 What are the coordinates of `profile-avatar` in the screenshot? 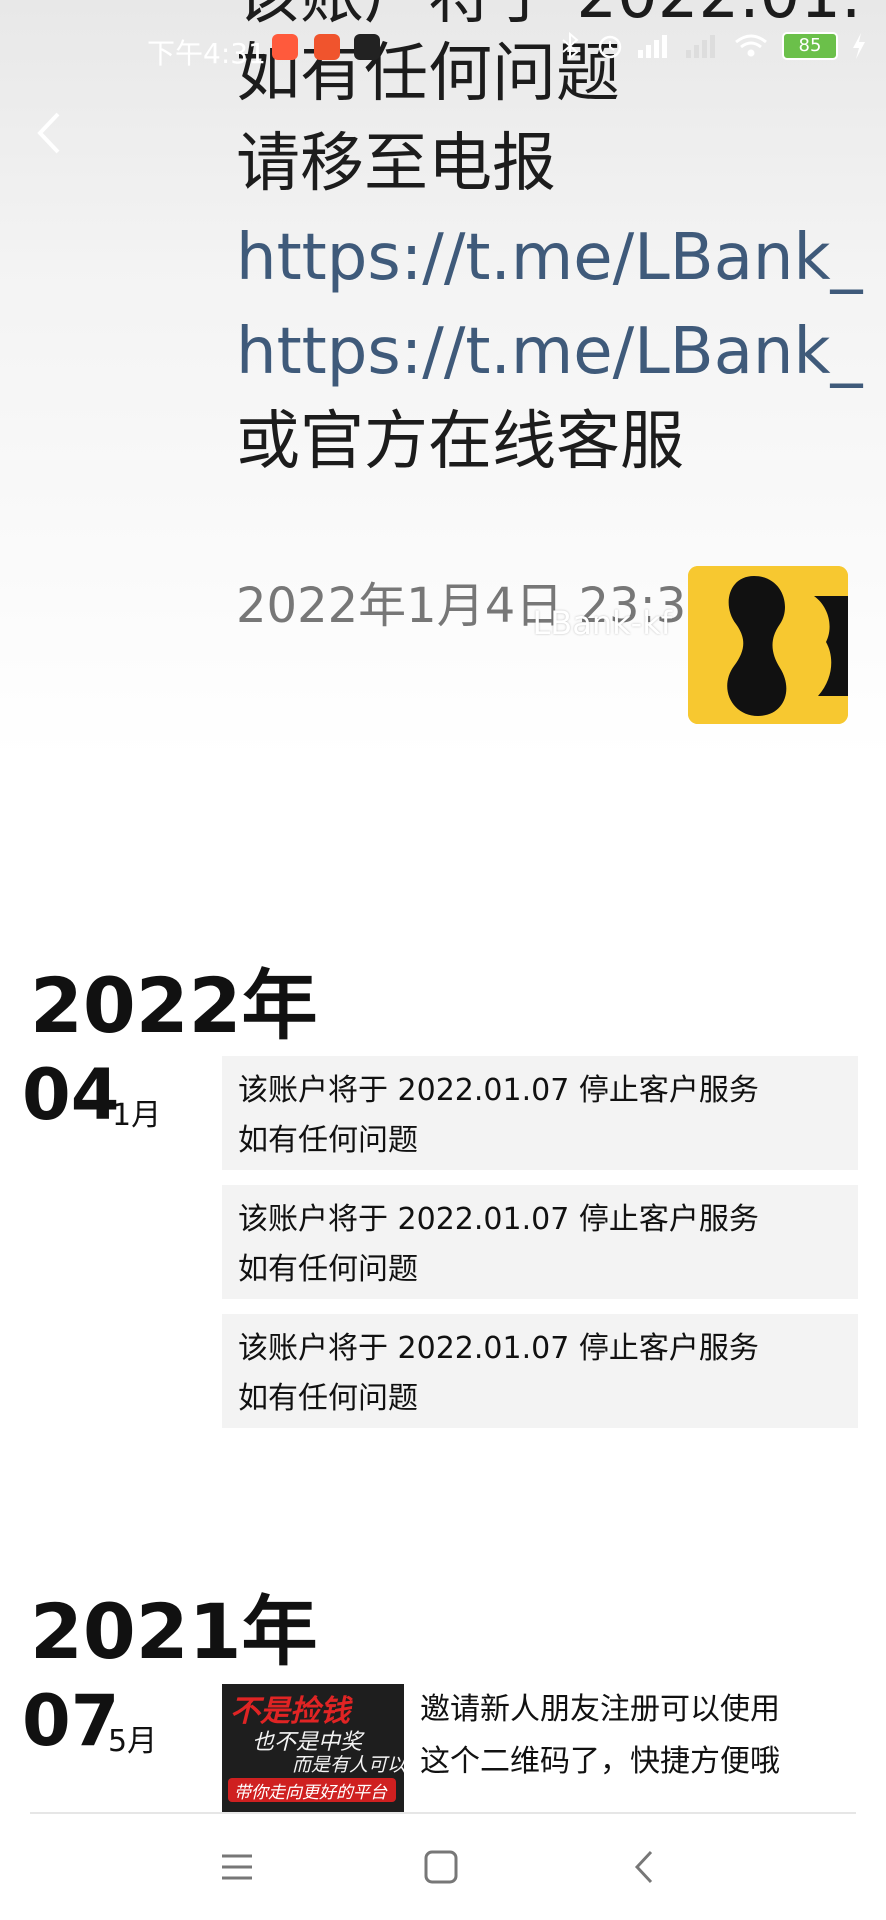 It's located at (768, 645).